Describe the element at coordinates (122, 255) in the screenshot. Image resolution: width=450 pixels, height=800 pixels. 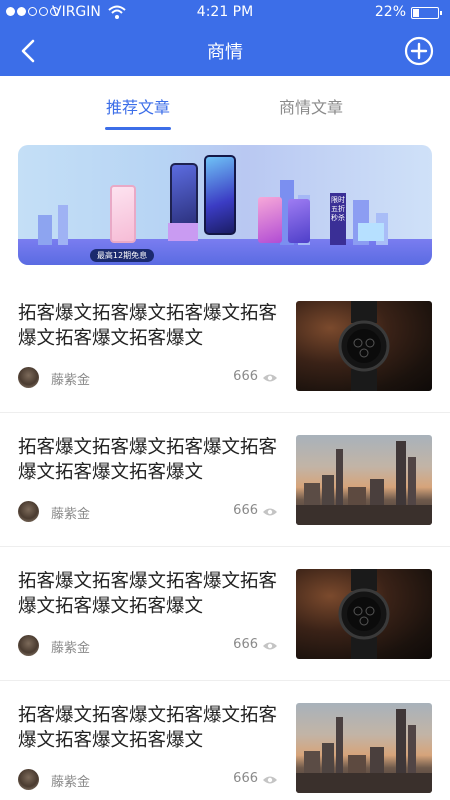
I see `installment-tag: 最高12期免息` at that location.